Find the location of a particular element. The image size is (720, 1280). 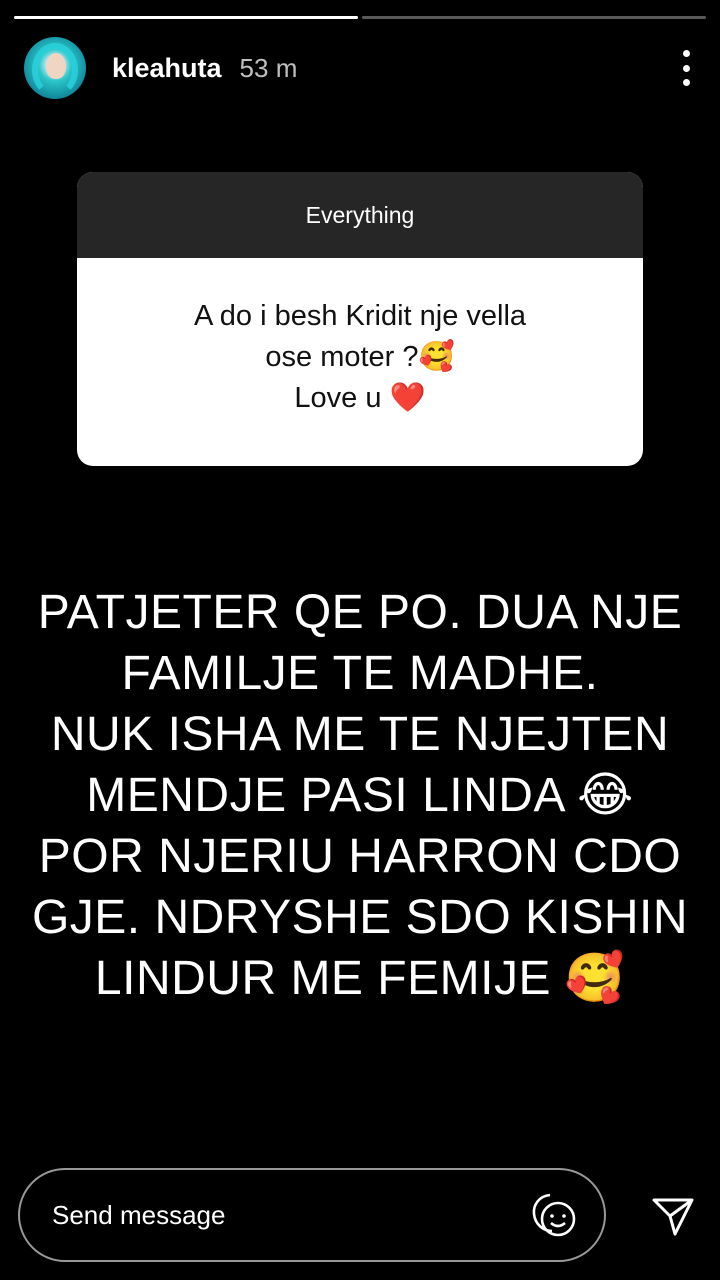

send-message-input is located at coordinates (288, 1215).